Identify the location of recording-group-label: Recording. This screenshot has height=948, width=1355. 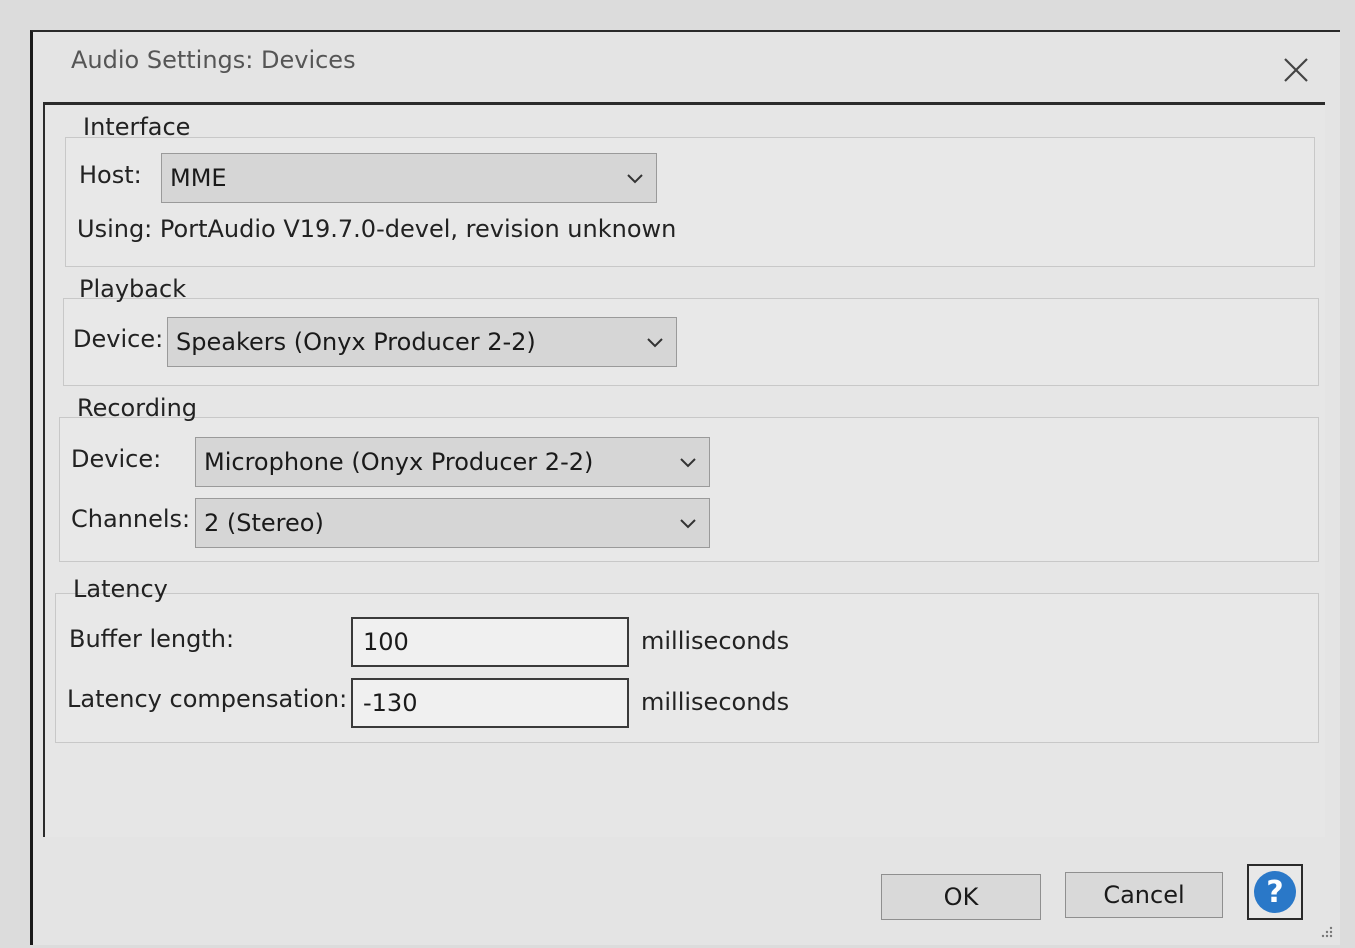
(137, 408).